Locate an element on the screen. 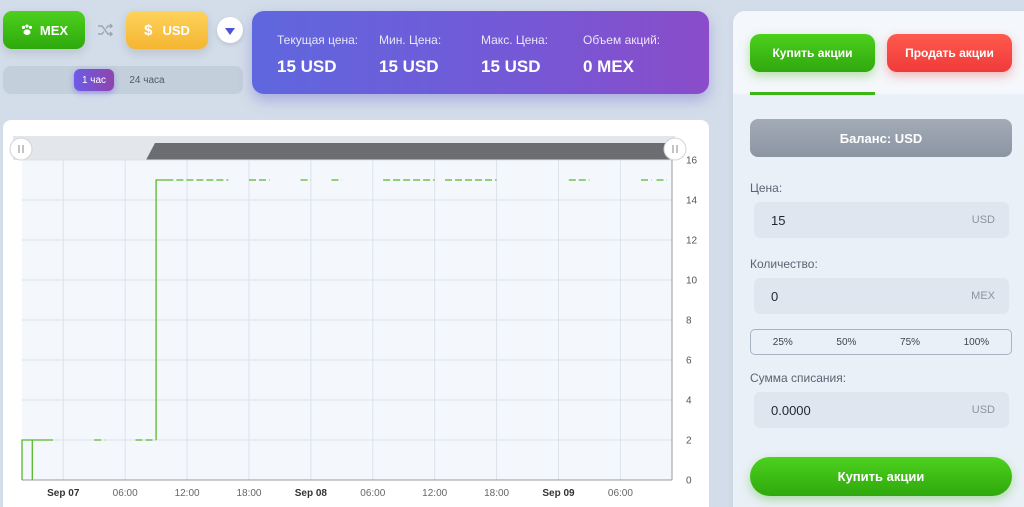 Image resolution: width=1024 pixels, height=507 pixels. price-value: 15 is located at coordinates (778, 220).